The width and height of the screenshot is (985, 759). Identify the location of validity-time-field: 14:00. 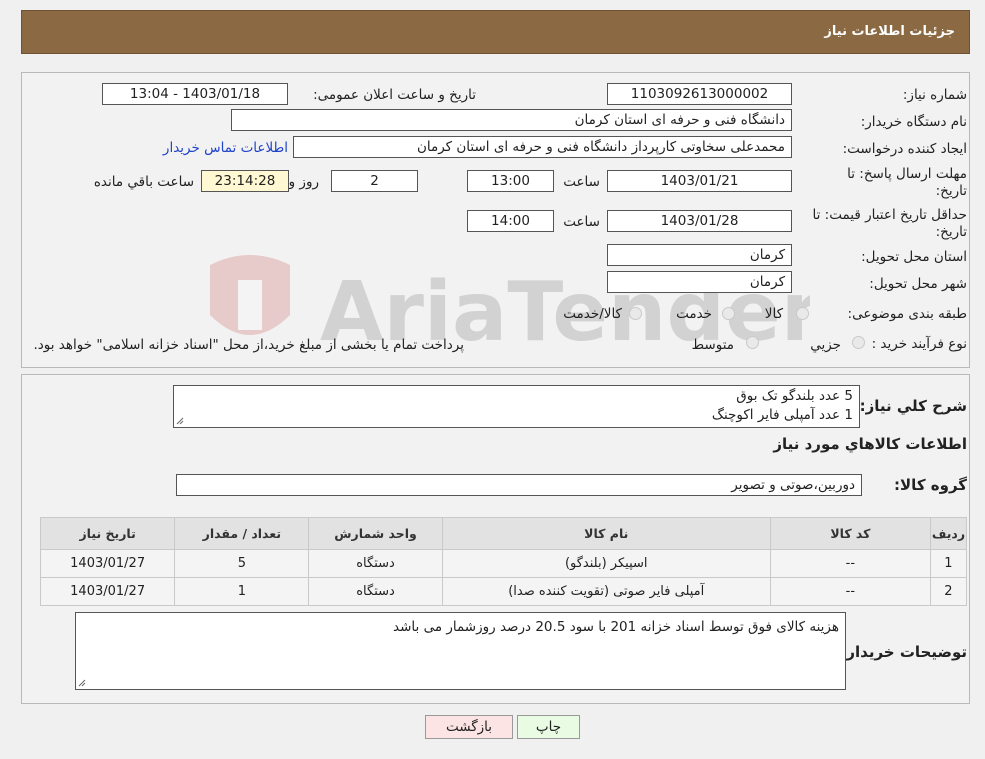
(510, 221).